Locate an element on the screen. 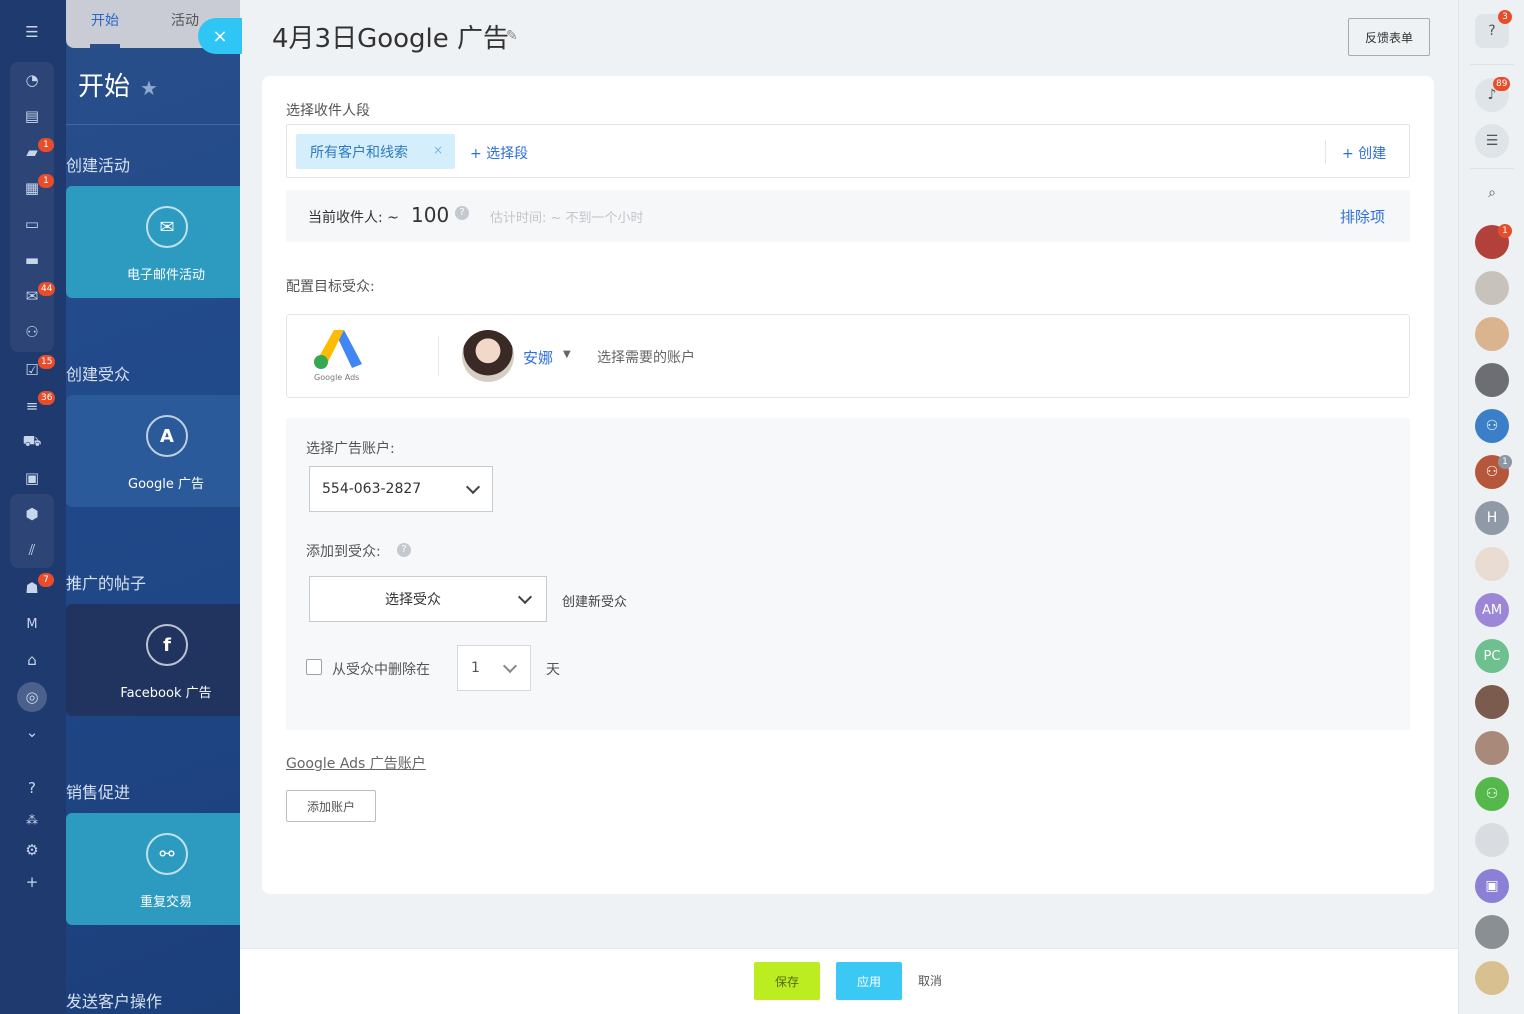 Image resolution: width=1524 pixels, height=1014 pixels. marketing-icon: ⫽ is located at coordinates (32, 550).